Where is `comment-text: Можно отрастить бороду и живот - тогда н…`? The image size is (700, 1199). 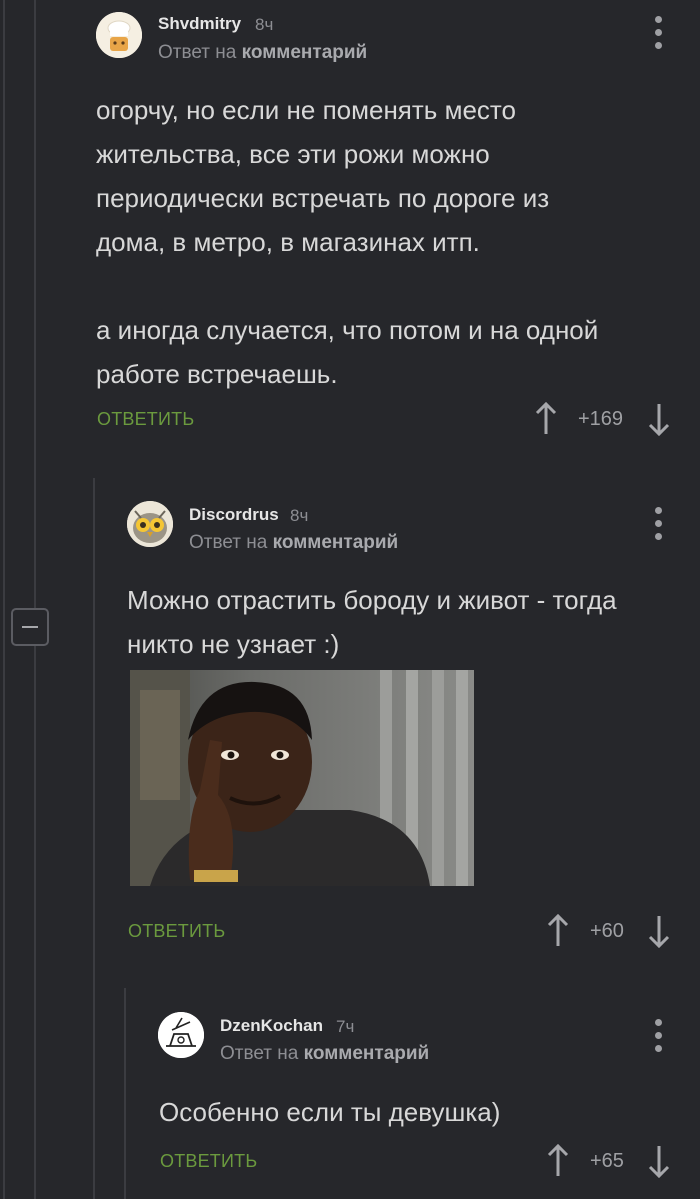 comment-text: Можно отрастить бороду и живот - тогда н… is located at coordinates (407, 622).